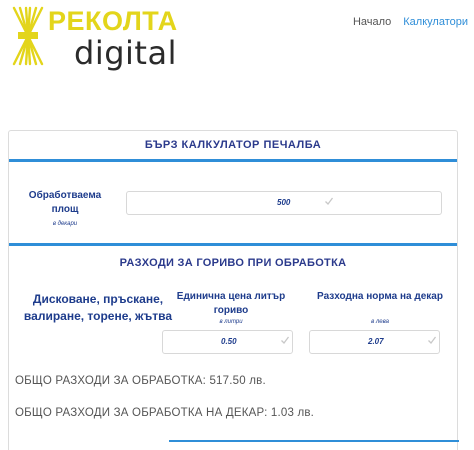 This screenshot has height=450, width=474. I want to click on logo-bottom-text: digital, so click(125, 53).